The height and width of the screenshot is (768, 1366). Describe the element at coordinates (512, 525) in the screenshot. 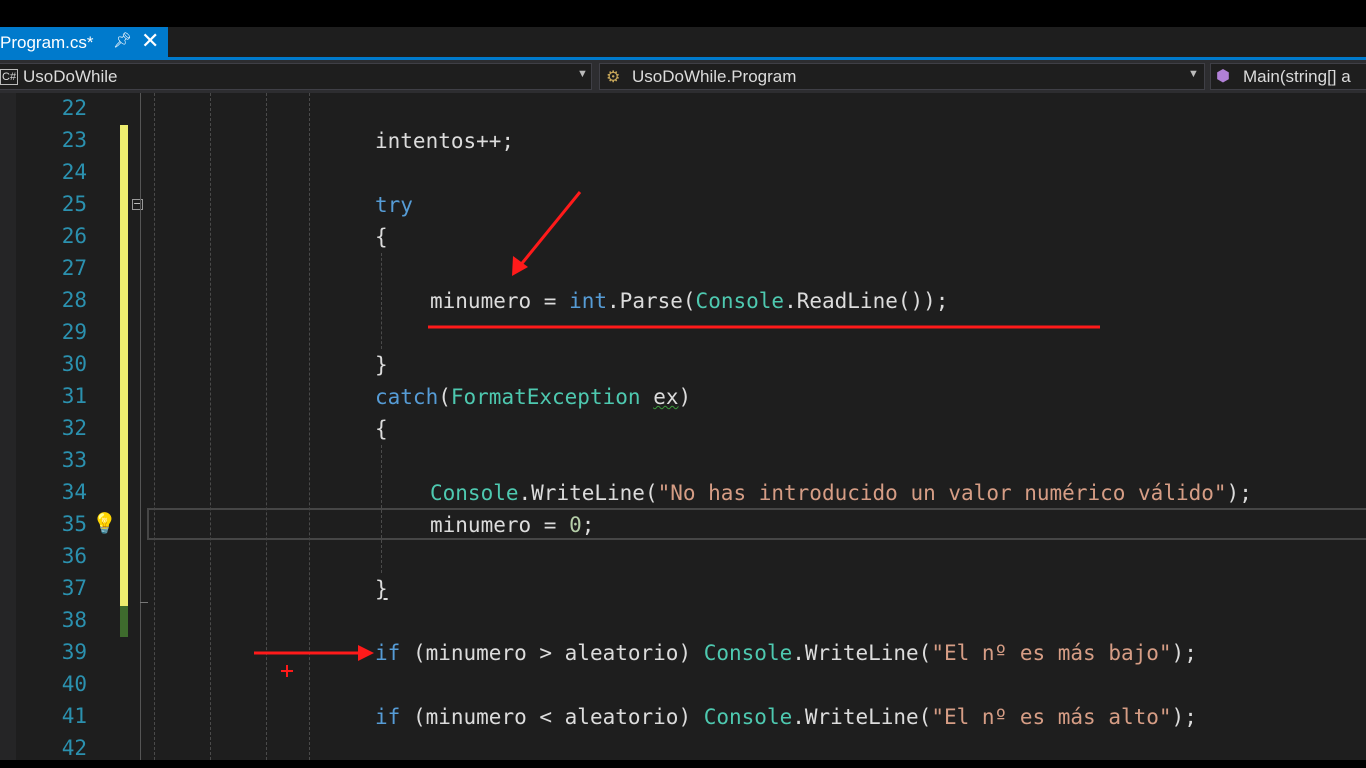

I see `code-line-35: minumero = 0;` at that location.